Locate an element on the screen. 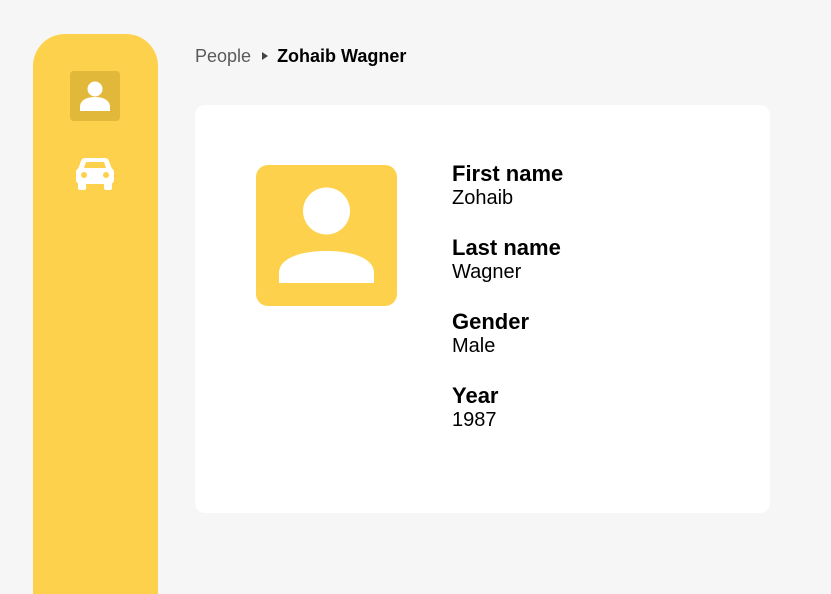 The image size is (831, 594). breadcrumb-current: Zohaib Wagner is located at coordinates (342, 55).